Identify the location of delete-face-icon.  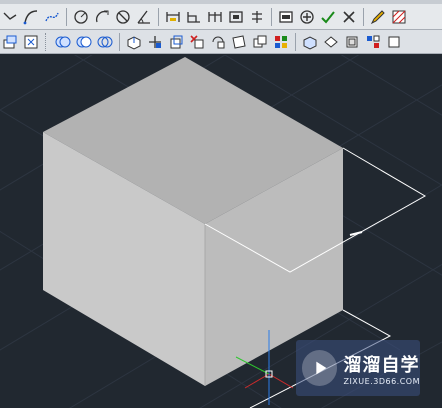
(197, 42).